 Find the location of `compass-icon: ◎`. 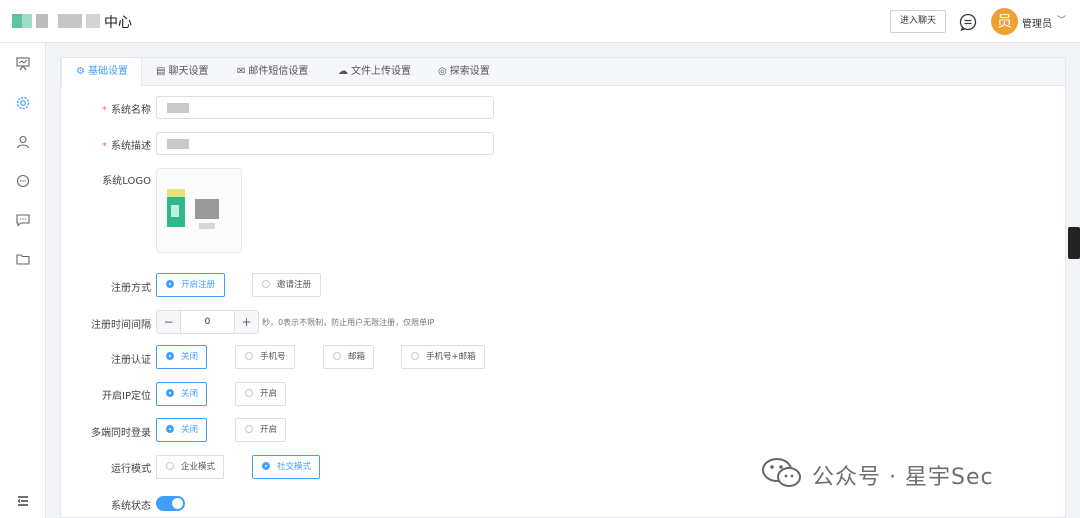

compass-icon: ◎ is located at coordinates (442, 71).